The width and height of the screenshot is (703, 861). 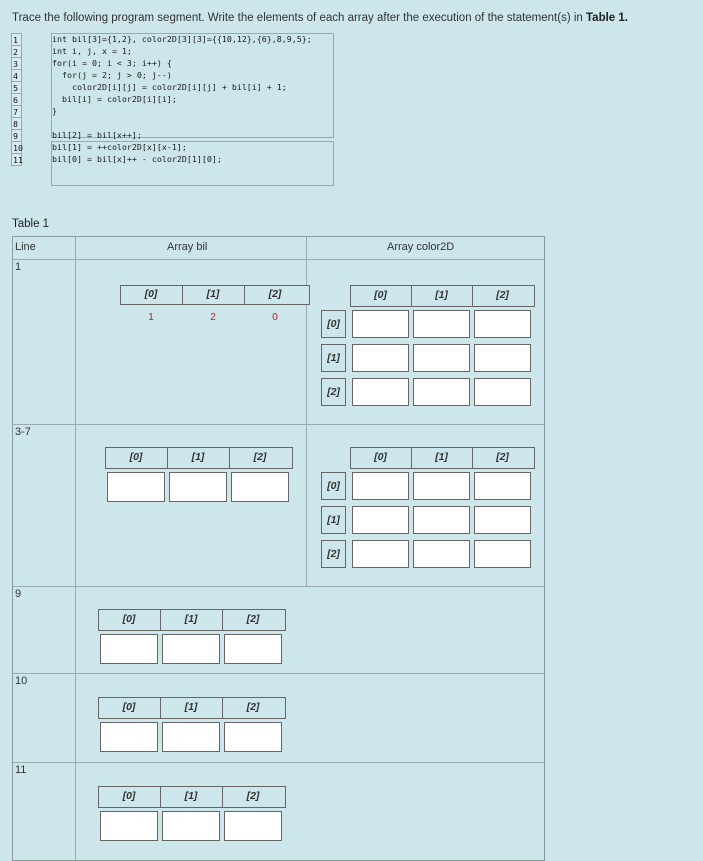 I want to click on code-text: bil[0] = bil[x]++ - color2D[1][0];, so click(x=137, y=159).